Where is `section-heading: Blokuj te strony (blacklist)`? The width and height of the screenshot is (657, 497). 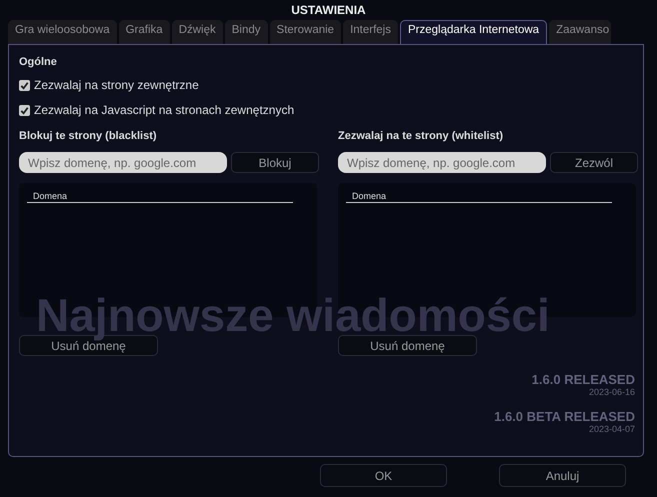 section-heading: Blokuj te strony (blacklist) is located at coordinates (88, 136).